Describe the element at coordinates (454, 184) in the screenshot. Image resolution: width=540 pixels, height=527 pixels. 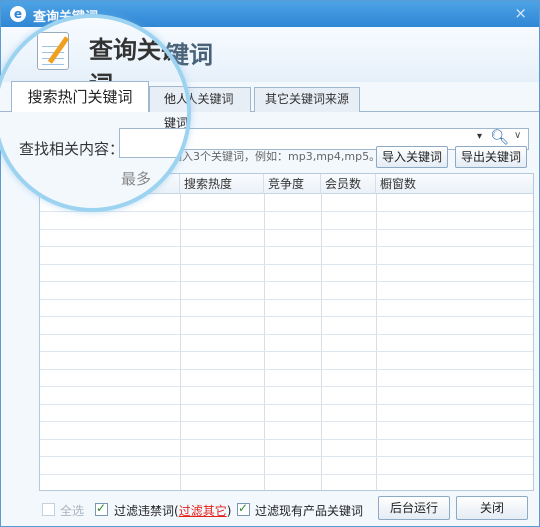
I see `column-header-showcase: 橱窗数` at that location.